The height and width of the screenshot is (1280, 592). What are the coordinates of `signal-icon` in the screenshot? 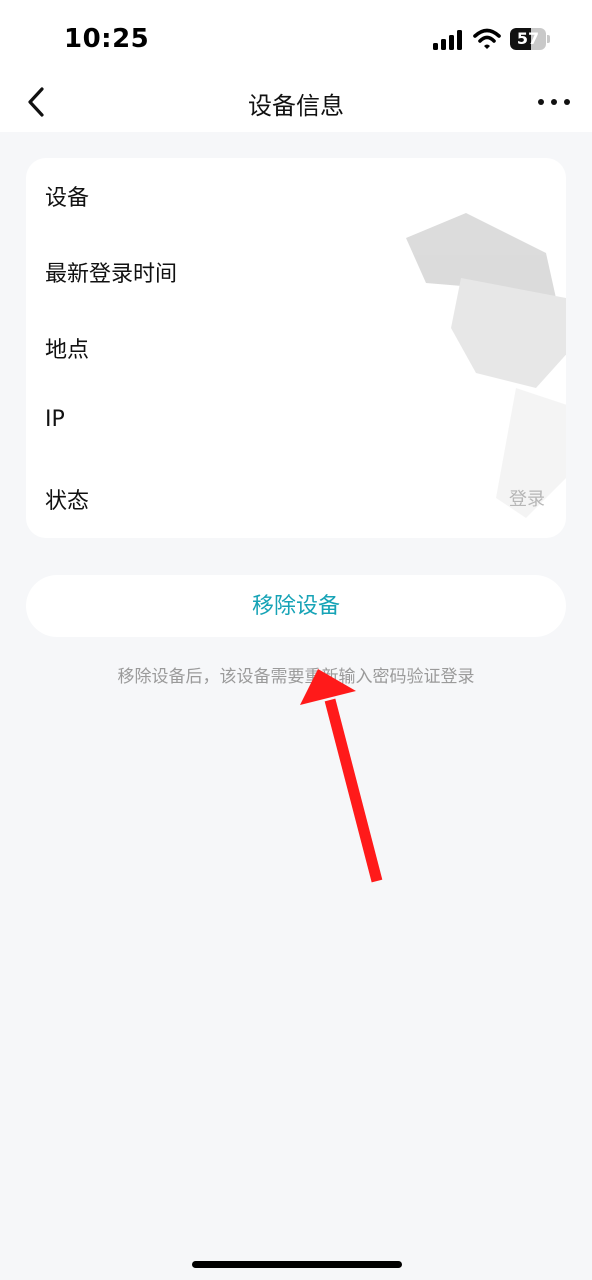 It's located at (447, 40).